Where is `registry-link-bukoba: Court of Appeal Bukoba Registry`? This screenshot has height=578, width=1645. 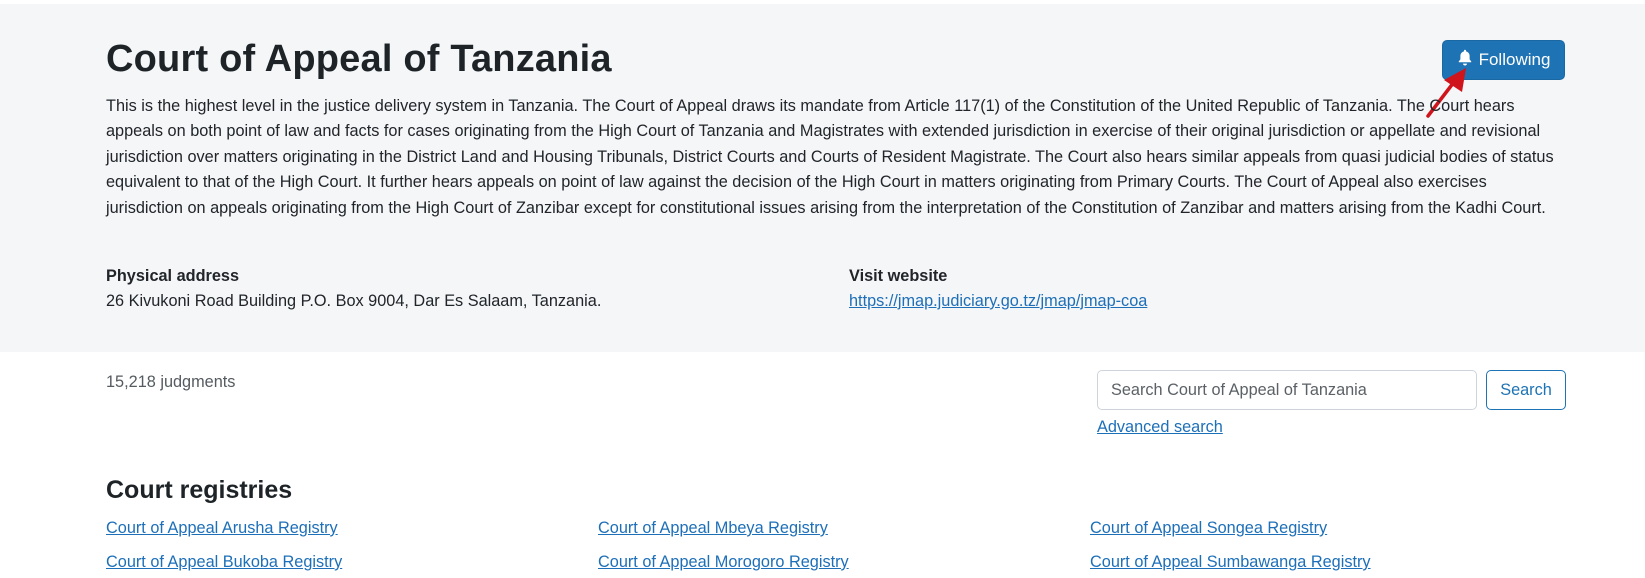
registry-link-bukoba: Court of Appeal Bukoba Registry is located at coordinates (224, 562).